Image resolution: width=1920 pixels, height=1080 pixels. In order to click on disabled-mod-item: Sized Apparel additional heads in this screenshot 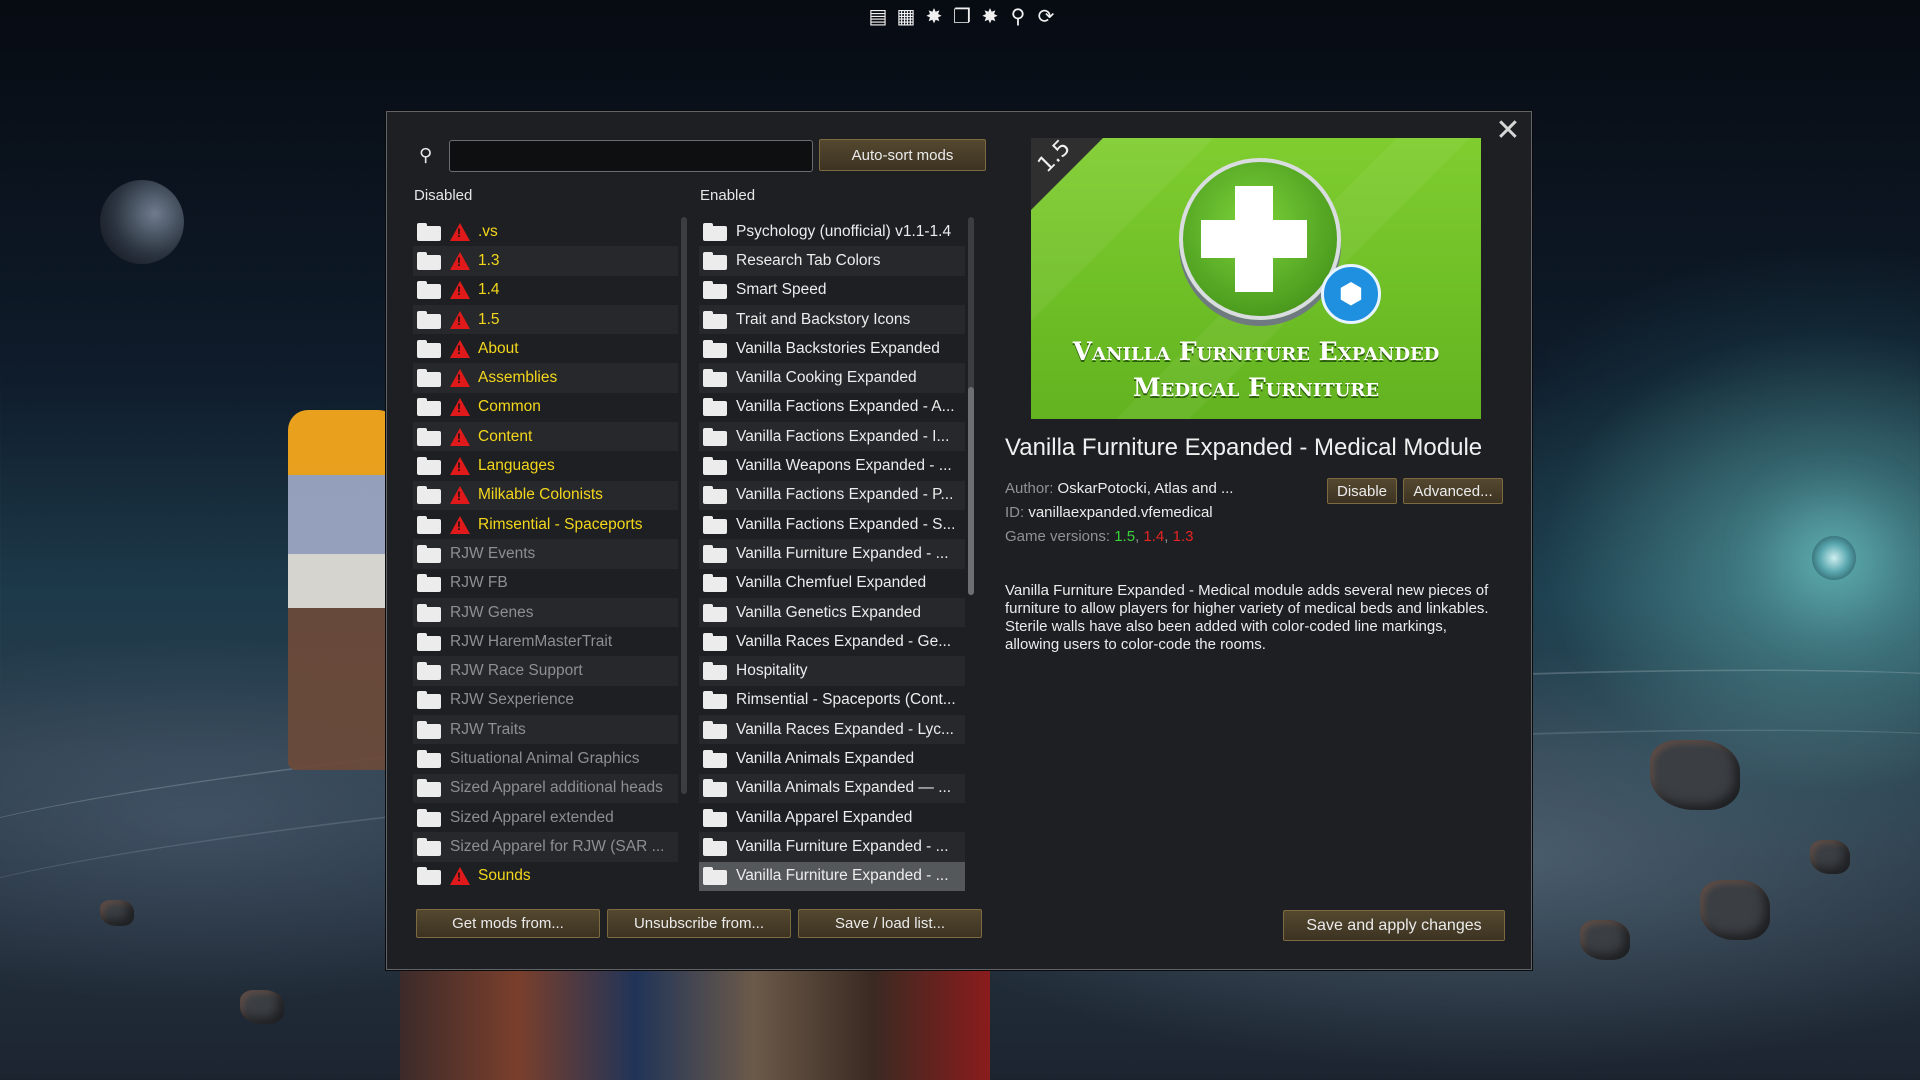, I will do `click(545, 788)`.